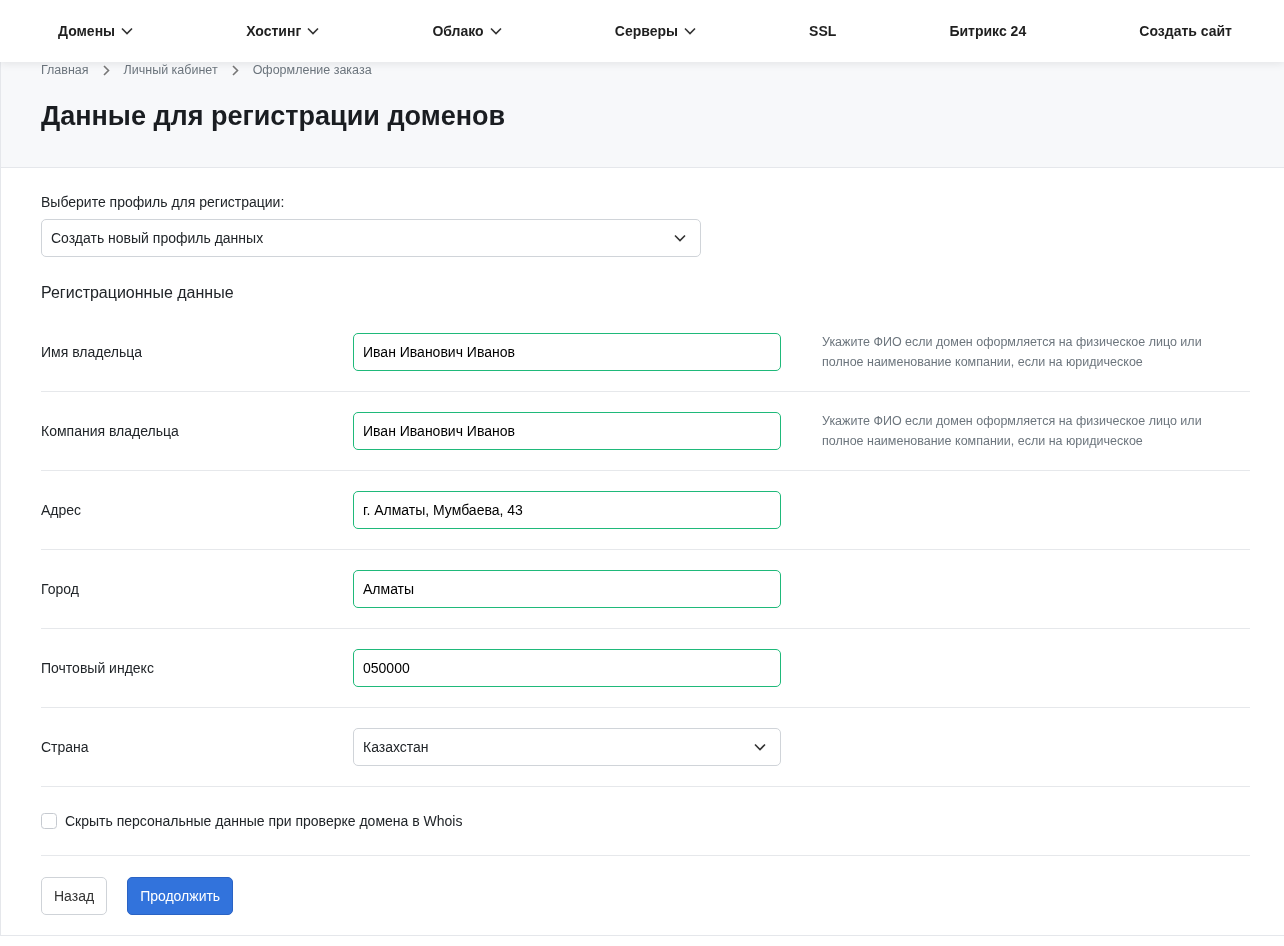 Image resolution: width=1284 pixels, height=946 pixels. I want to click on breadcrumb-link: Личный кабинет, so click(170, 70).